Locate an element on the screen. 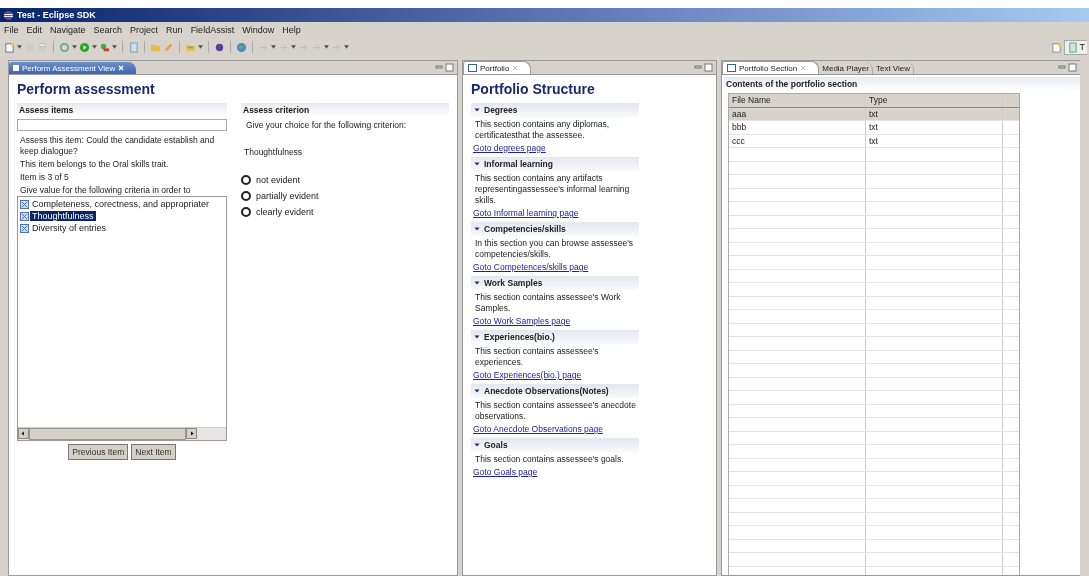  menu-item: Project is located at coordinates (144, 30).